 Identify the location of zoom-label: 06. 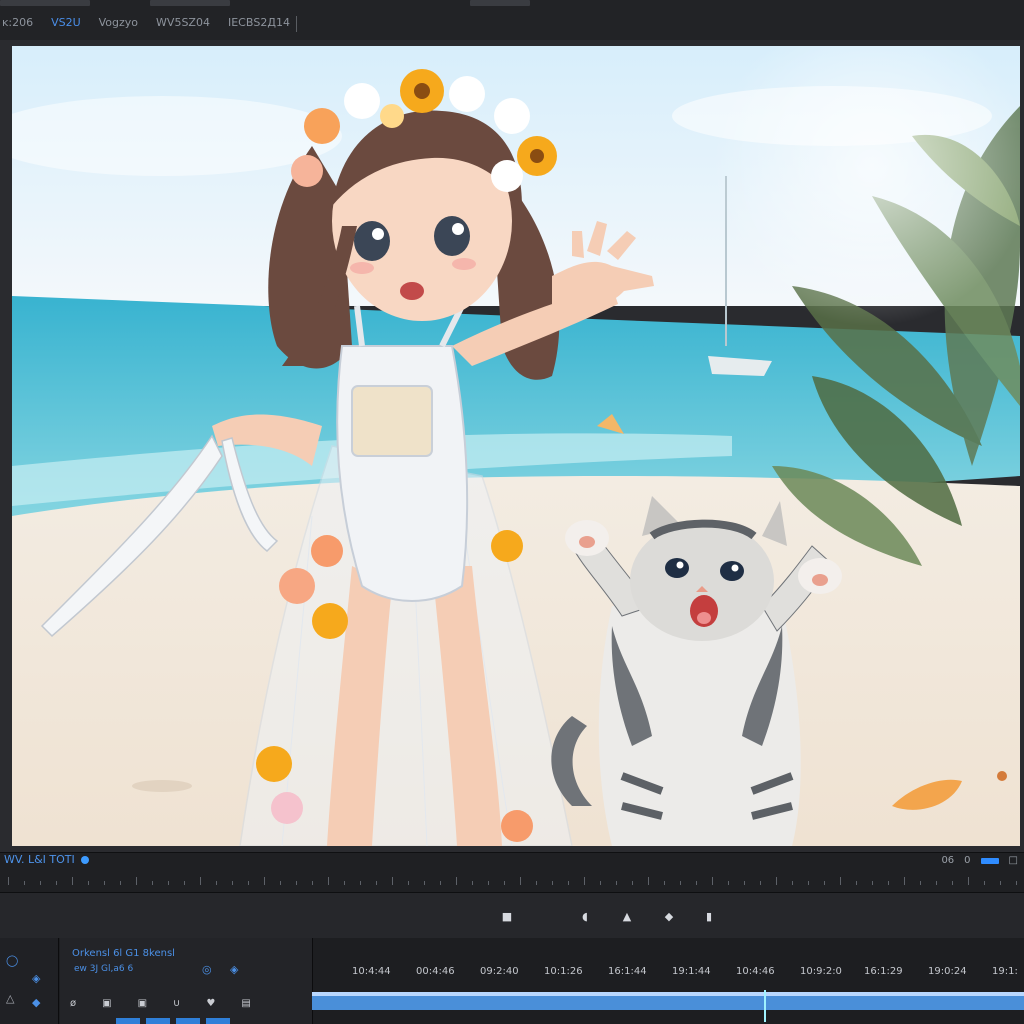
(947, 860).